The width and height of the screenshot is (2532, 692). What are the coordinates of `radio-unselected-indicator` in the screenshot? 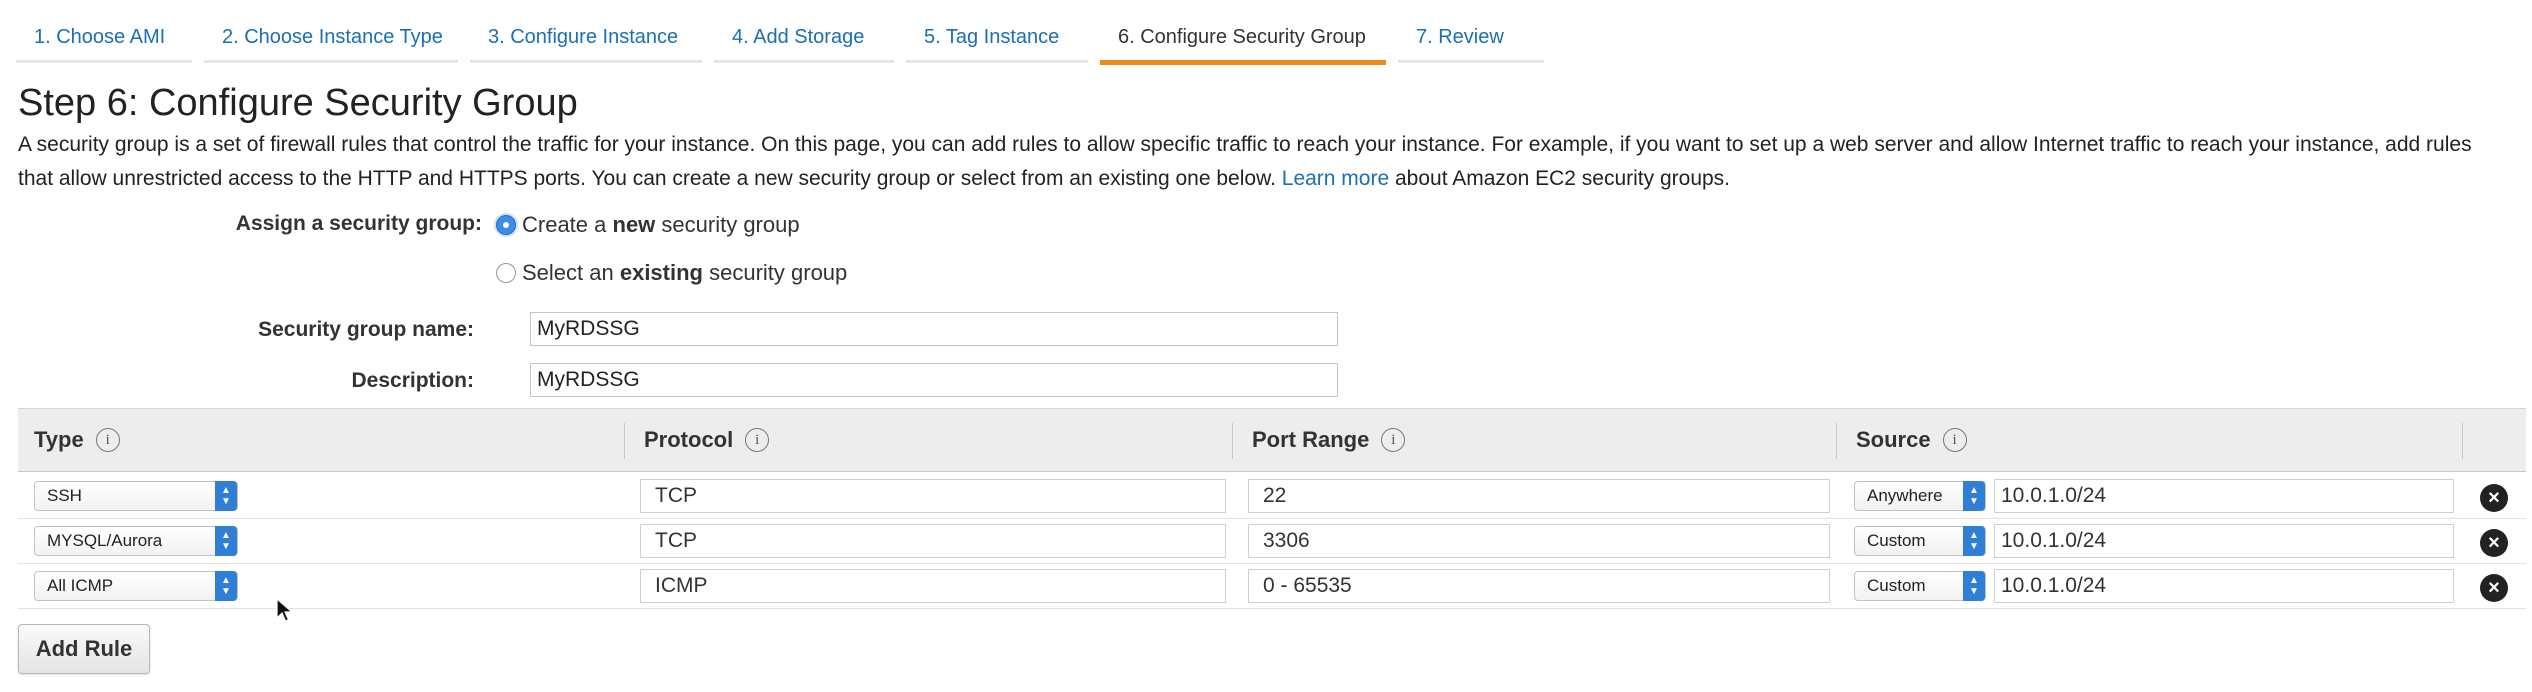 It's located at (506, 273).